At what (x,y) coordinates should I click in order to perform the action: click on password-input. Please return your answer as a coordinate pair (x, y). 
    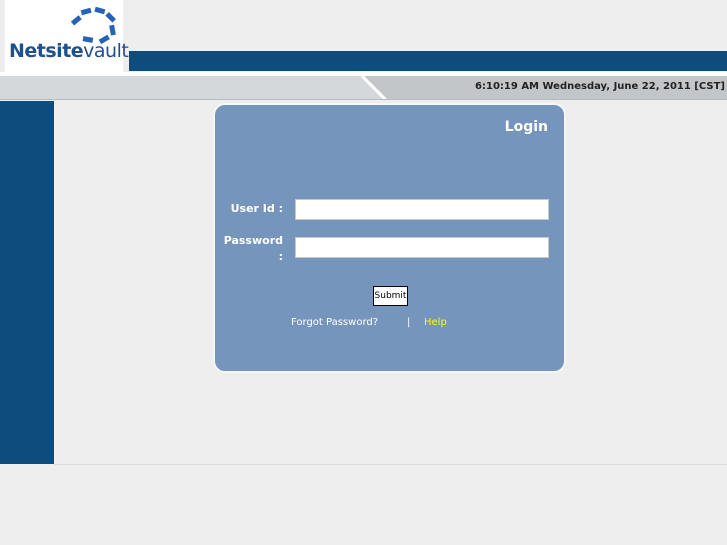
    Looking at the image, I should click on (422, 247).